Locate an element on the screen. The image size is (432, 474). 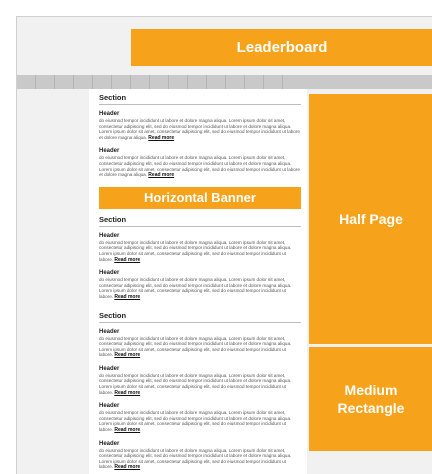
half-page-label: Half Page is located at coordinates (371, 219).